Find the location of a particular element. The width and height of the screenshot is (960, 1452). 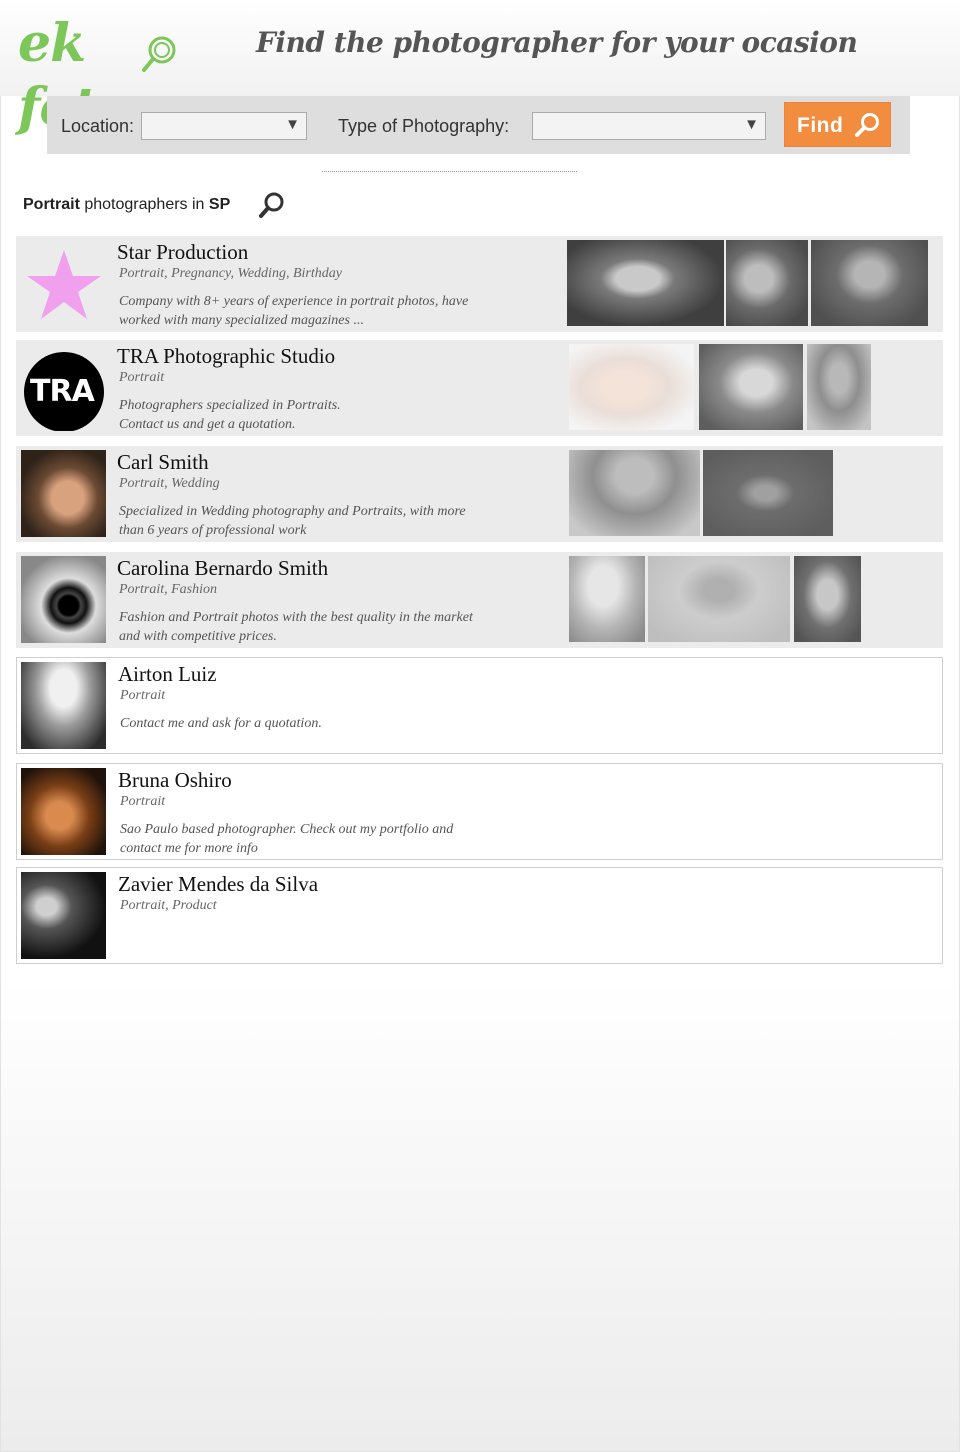

results-place: SP is located at coordinates (219, 204).